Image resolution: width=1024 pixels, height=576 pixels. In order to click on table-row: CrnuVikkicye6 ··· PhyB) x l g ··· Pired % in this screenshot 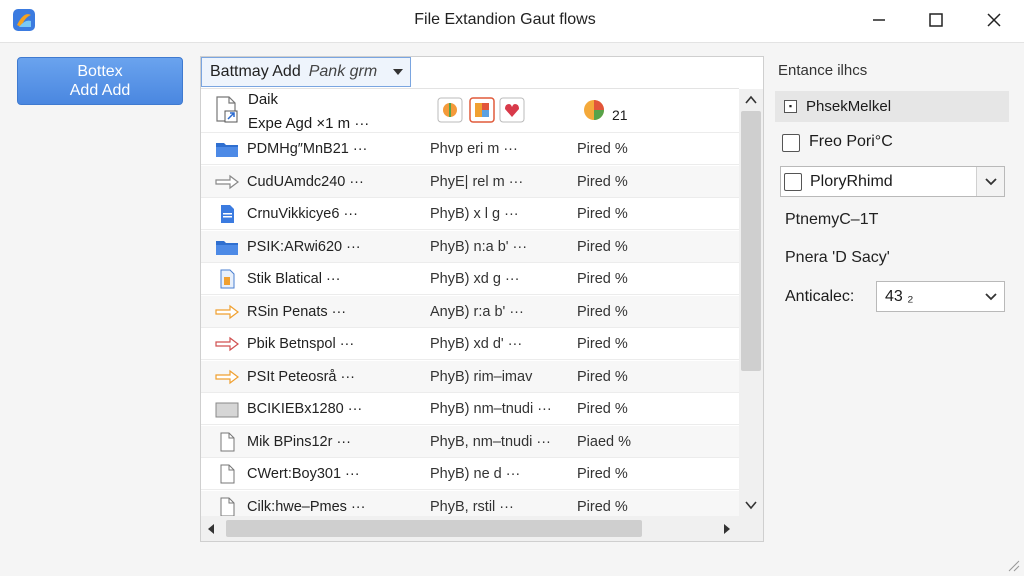, I will do `click(470, 214)`.